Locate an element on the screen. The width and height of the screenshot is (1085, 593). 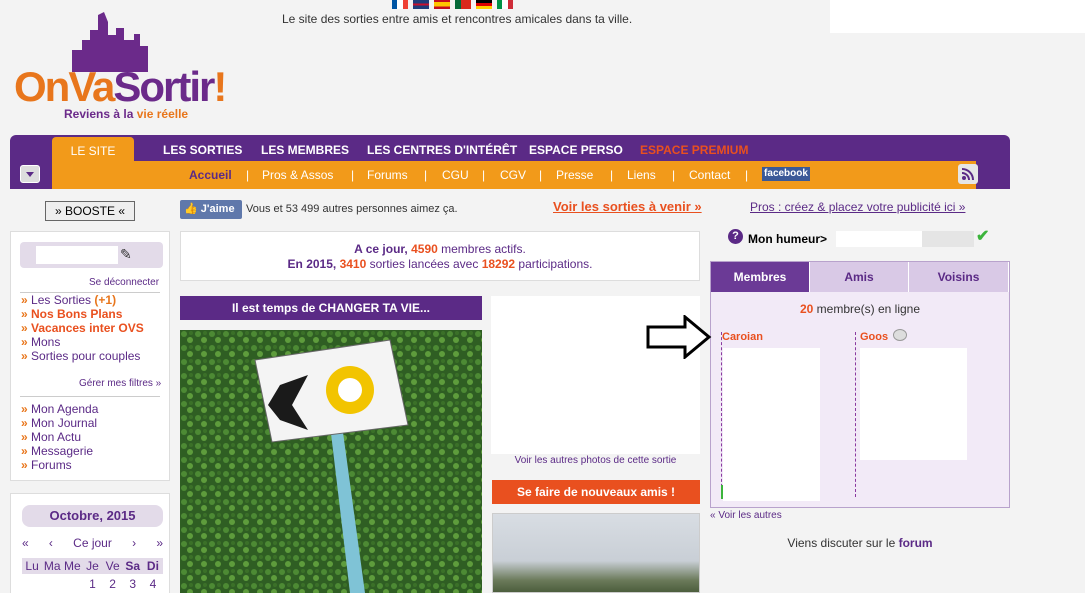
subnav-cgu: CGU is located at coordinates (455, 175).